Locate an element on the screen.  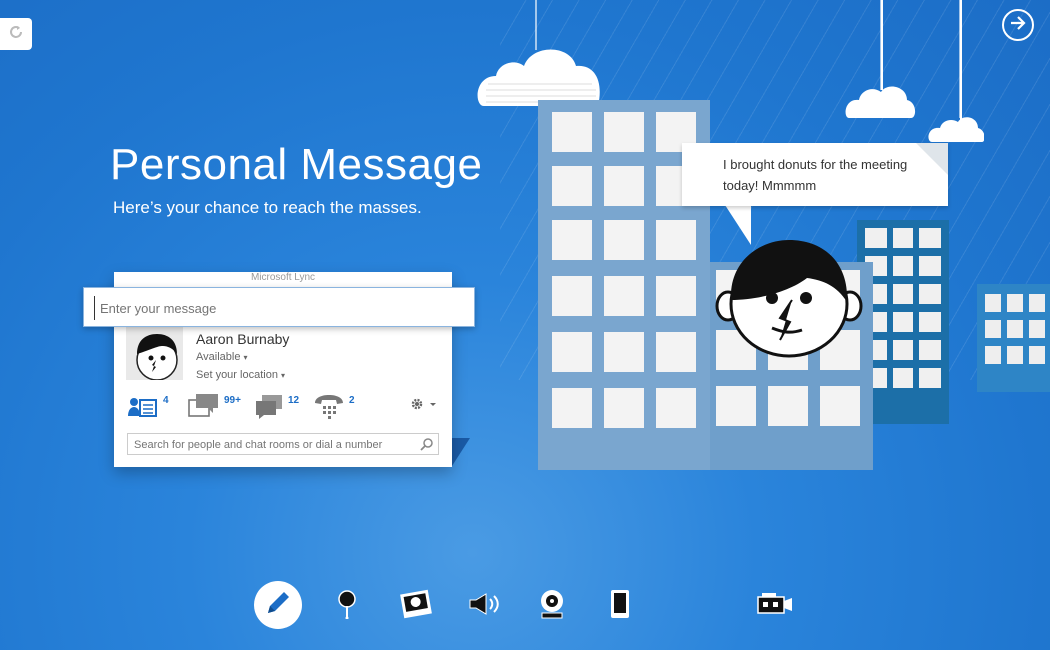
chat-rooms-icon is located at coordinates (269, 409).